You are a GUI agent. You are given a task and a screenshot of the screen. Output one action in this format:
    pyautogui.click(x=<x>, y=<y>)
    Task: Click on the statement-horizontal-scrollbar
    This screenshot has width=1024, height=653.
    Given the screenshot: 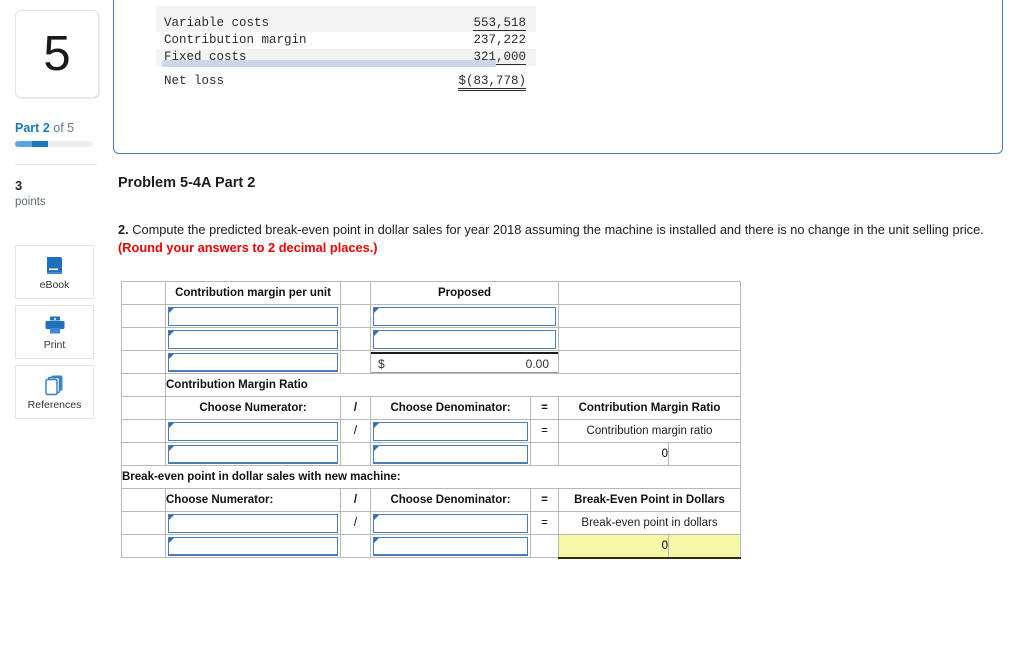 What is the action you would take?
    pyautogui.click(x=329, y=63)
    